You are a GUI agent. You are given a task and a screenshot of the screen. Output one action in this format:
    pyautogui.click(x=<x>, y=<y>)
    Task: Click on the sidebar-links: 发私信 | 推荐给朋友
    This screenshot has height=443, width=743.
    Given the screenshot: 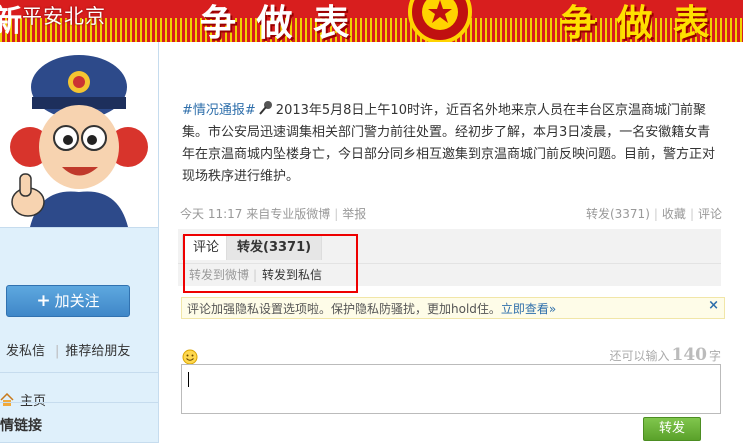 What is the action you would take?
    pyautogui.click(x=70, y=349)
    